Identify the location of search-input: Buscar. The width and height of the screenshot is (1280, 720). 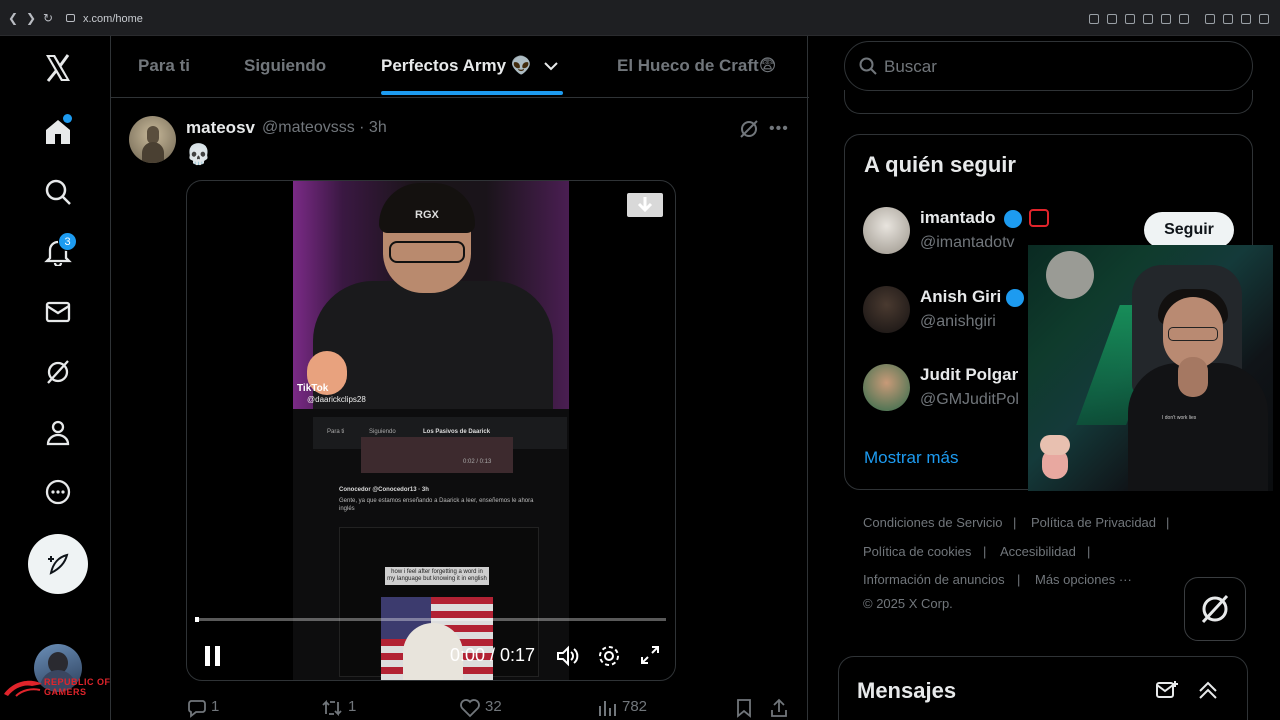
(910, 67).